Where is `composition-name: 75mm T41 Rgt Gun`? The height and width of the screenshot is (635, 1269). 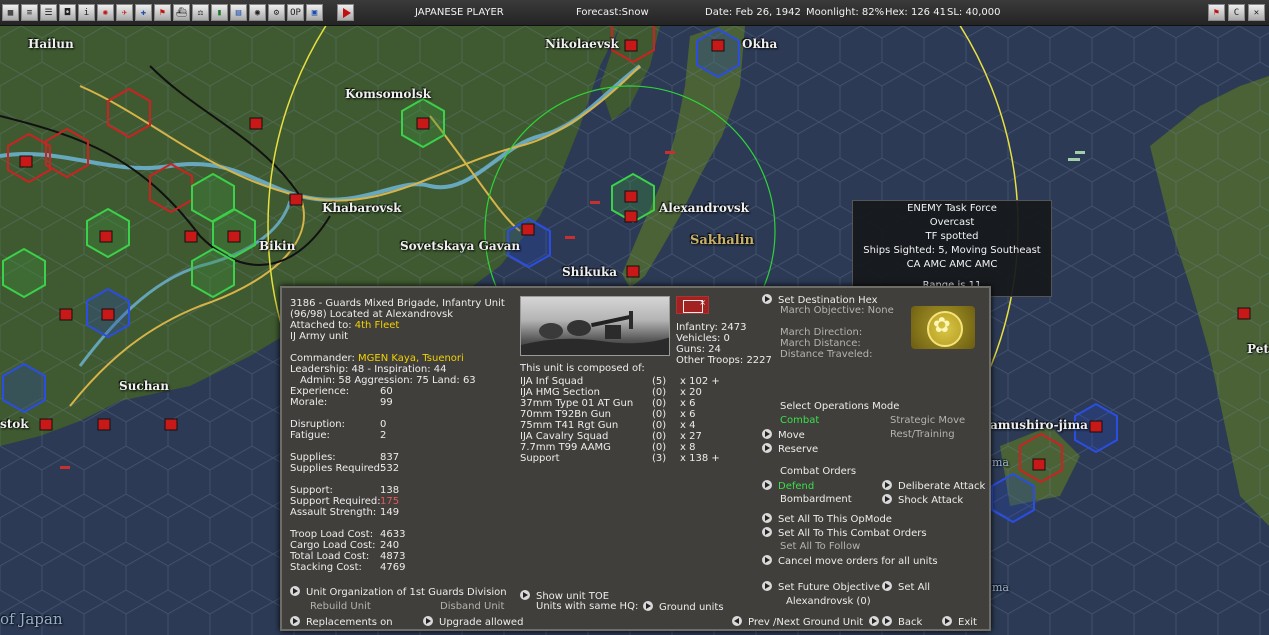 composition-name: 75mm T41 Rgt Gun is located at coordinates (569, 425).